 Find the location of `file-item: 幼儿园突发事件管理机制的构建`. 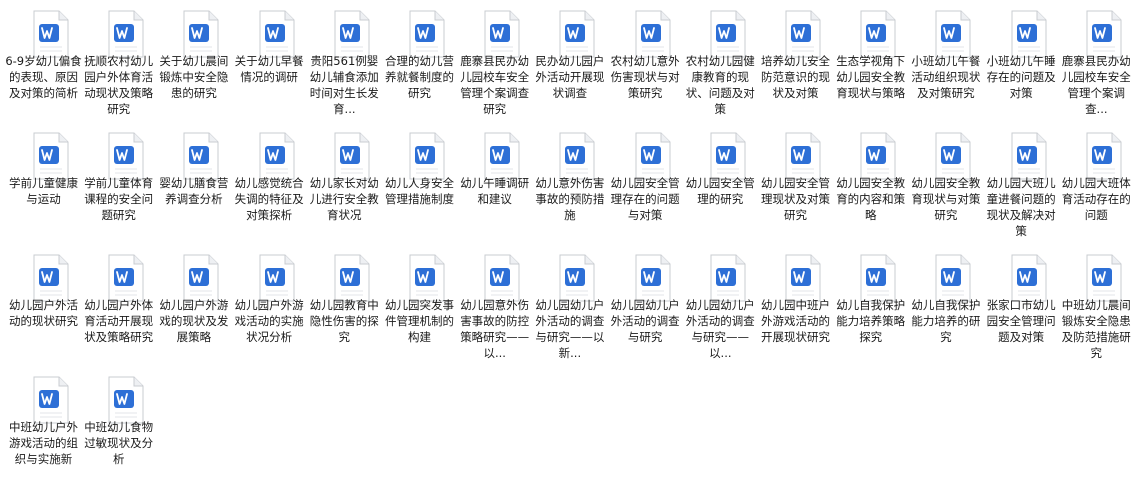

file-item: 幼儿园突发事件管理机制的构建 is located at coordinates (419, 309).